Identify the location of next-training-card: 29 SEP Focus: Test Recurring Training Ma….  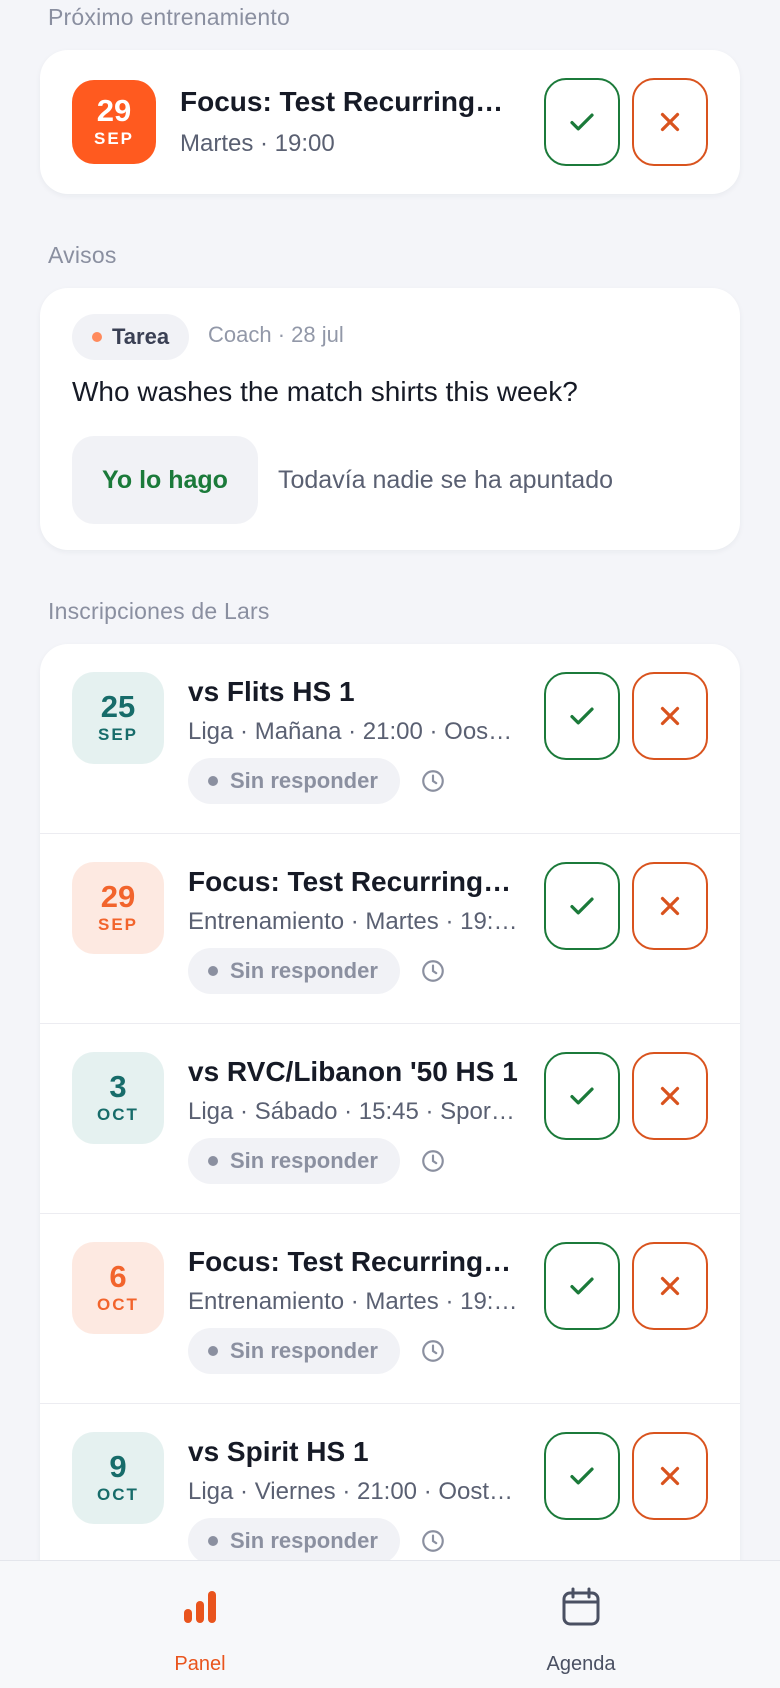
(390, 122).